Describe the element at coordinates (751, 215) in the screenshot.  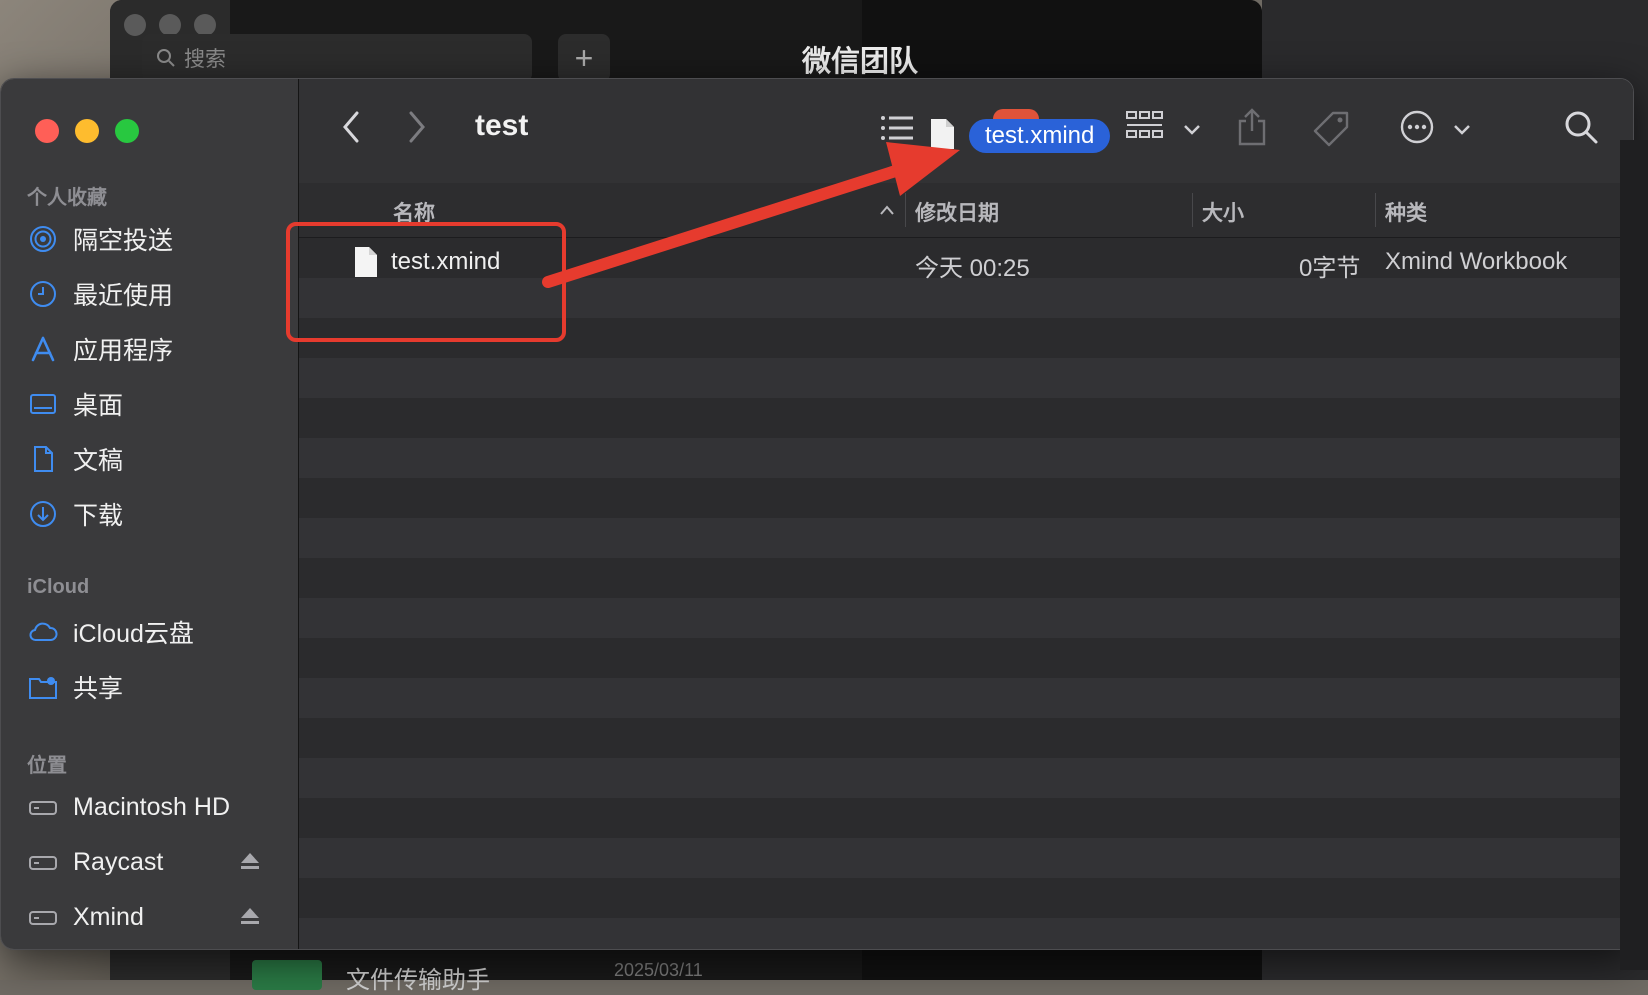
I see `annotation-arrow` at that location.